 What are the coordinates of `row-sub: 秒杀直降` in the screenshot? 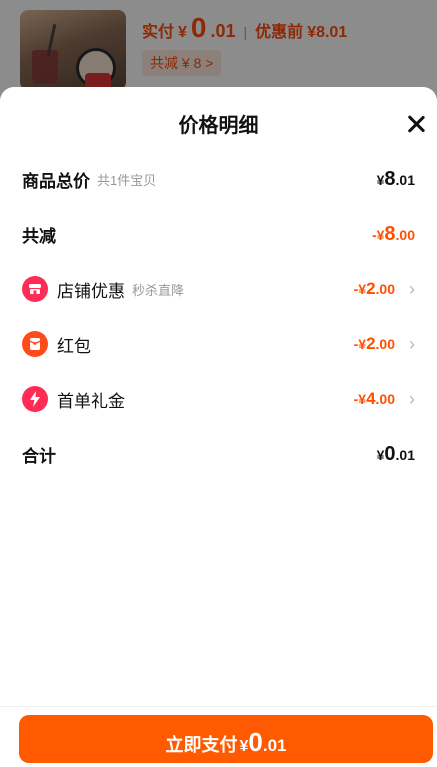 It's located at (158, 290).